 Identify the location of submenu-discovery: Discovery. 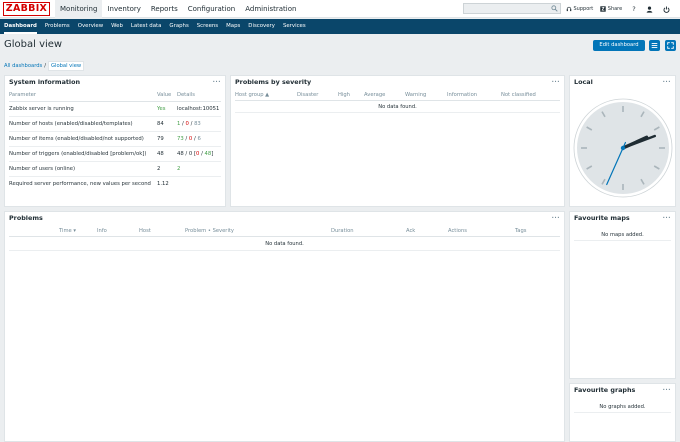
(261, 26).